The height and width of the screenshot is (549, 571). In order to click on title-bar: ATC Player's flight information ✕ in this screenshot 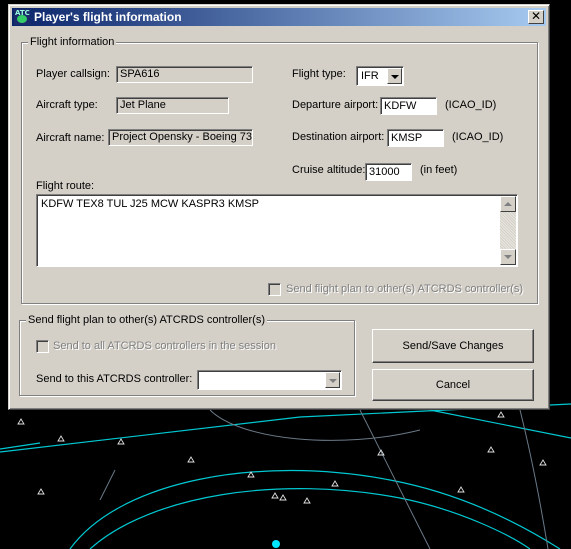, I will do `click(279, 17)`.